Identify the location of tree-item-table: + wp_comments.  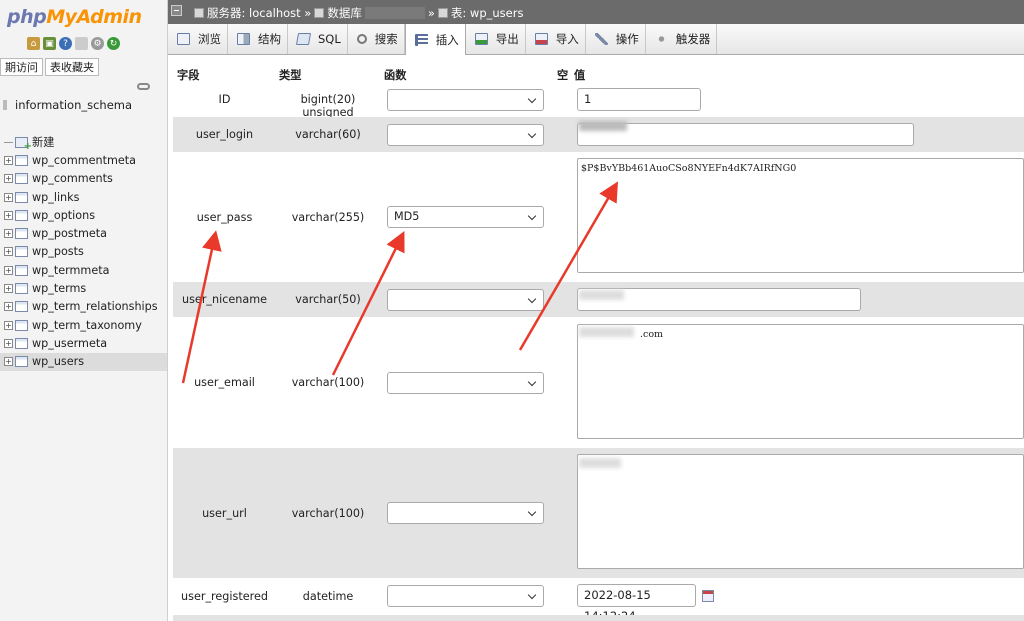
(83, 179).